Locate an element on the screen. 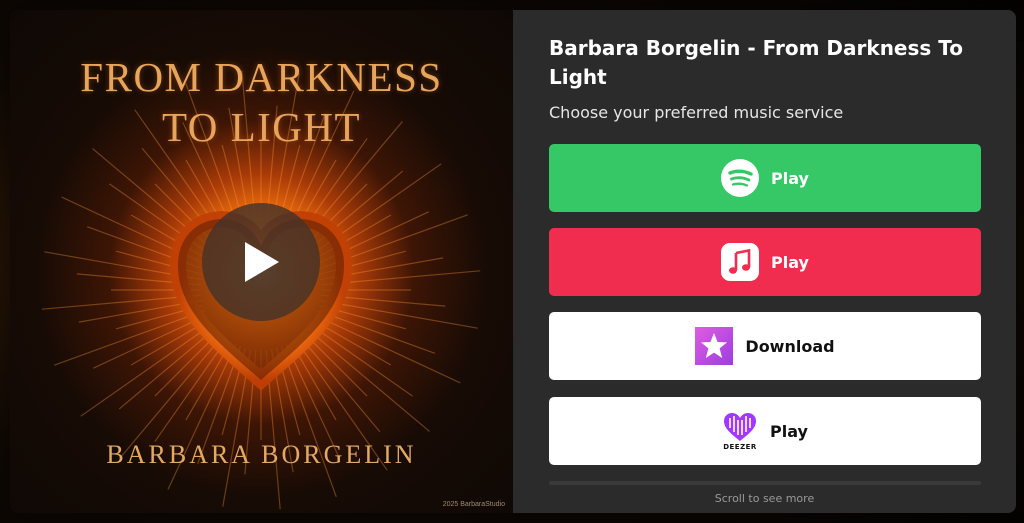 The image size is (1024, 523). apple-music-icon is located at coordinates (740, 262).